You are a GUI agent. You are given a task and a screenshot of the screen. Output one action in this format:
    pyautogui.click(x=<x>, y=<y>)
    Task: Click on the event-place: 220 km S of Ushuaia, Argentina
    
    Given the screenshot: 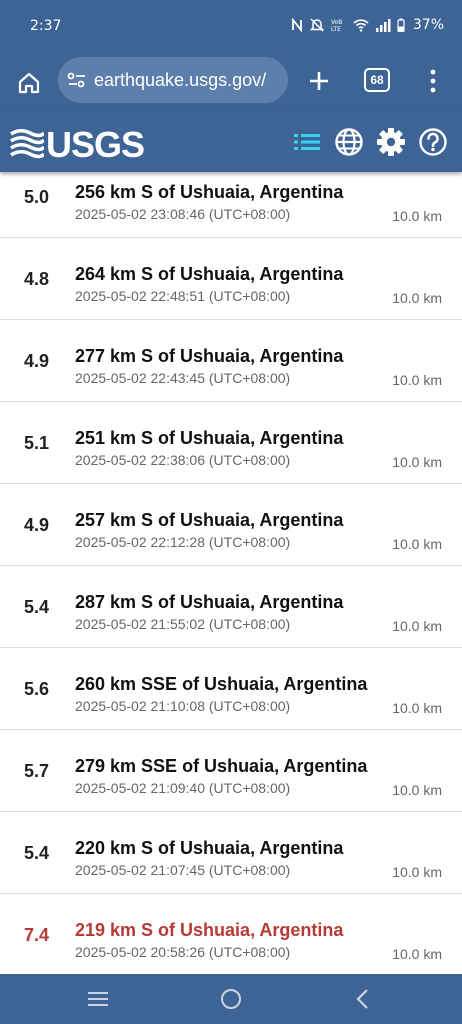 What is the action you would take?
    pyautogui.click(x=209, y=848)
    